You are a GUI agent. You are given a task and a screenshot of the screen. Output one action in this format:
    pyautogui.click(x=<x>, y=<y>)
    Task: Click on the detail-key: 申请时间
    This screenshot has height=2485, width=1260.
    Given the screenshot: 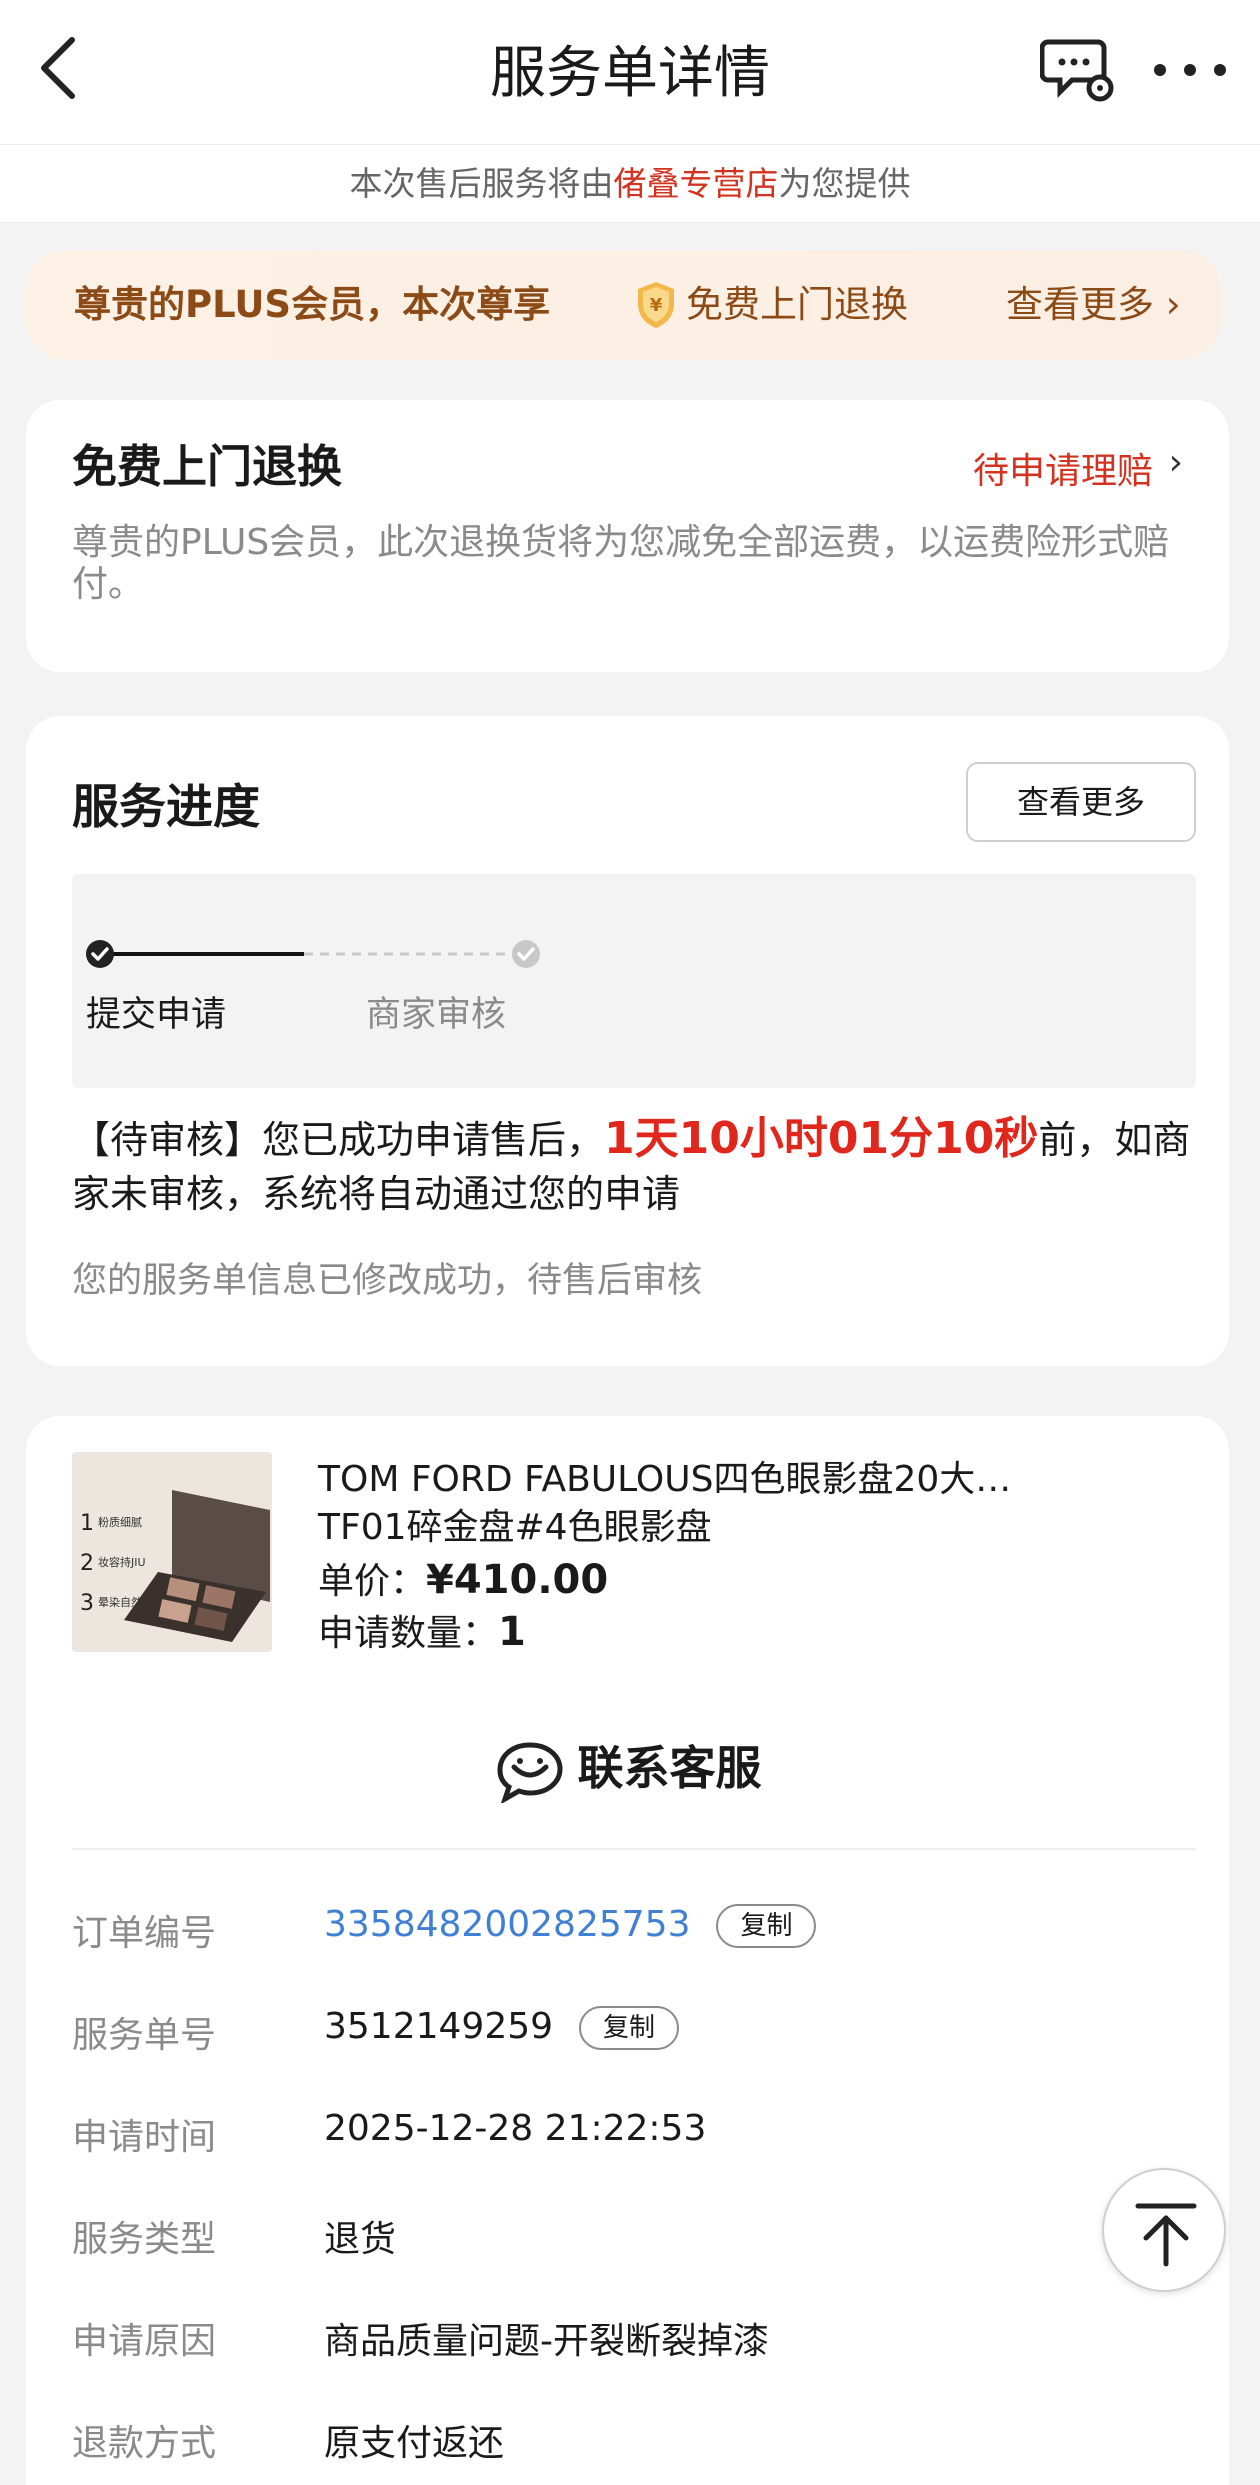 What is the action you would take?
    pyautogui.click(x=144, y=2137)
    